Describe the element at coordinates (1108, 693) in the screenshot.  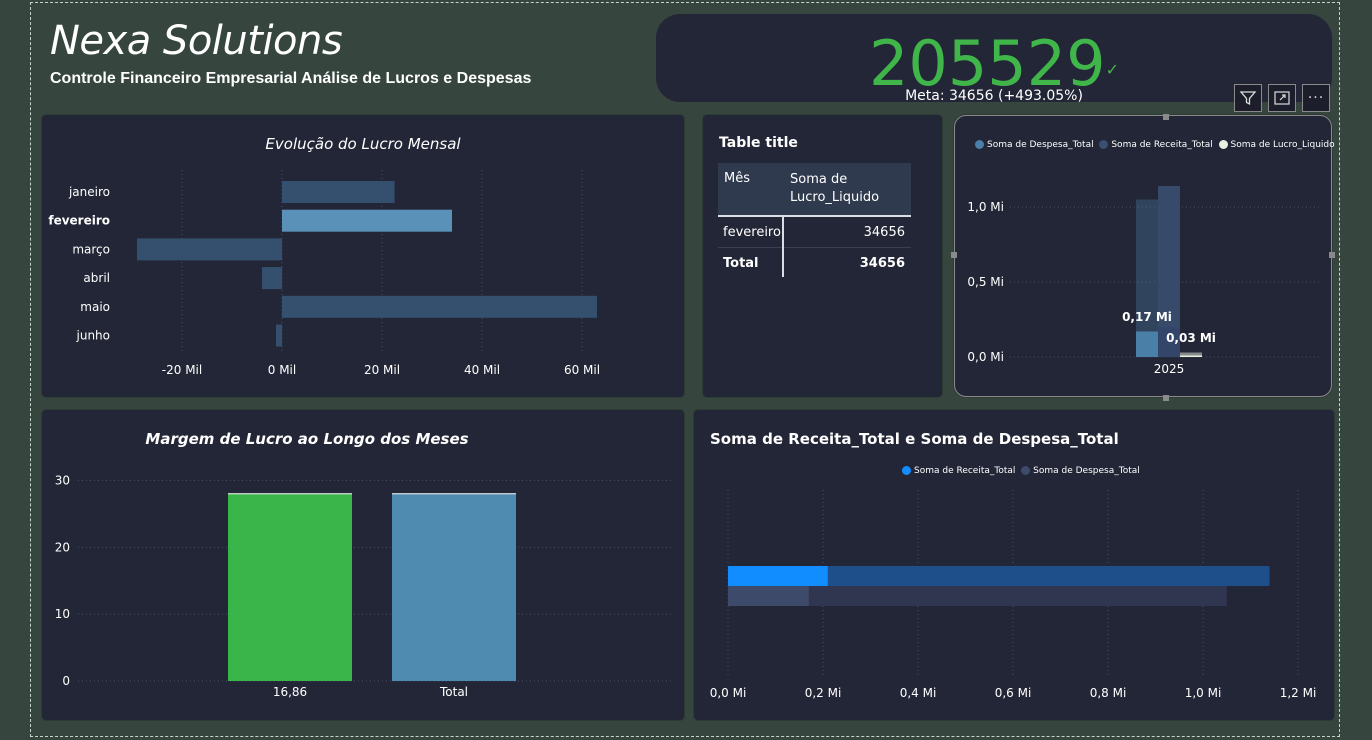
I see `x-tick-label: 0,8 Mi` at that location.